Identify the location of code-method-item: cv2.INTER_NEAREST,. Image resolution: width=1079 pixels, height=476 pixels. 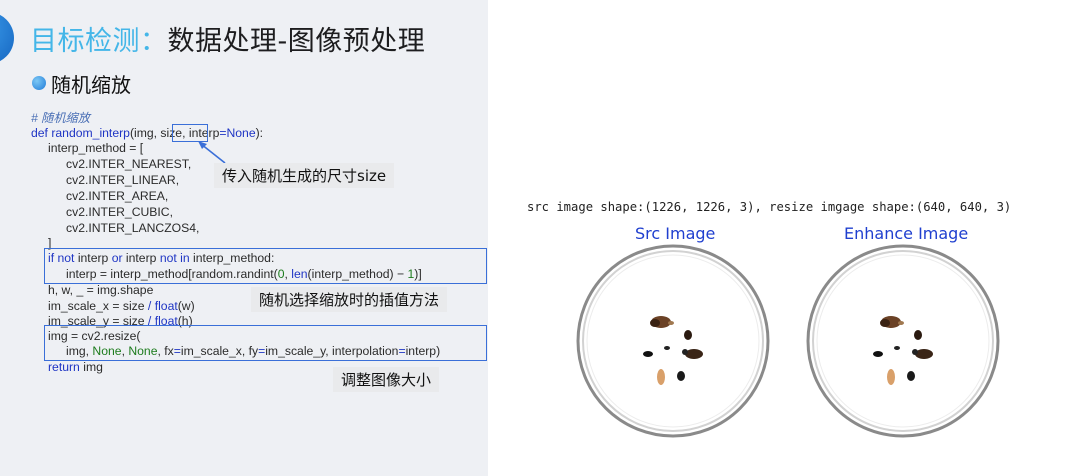
(129, 164).